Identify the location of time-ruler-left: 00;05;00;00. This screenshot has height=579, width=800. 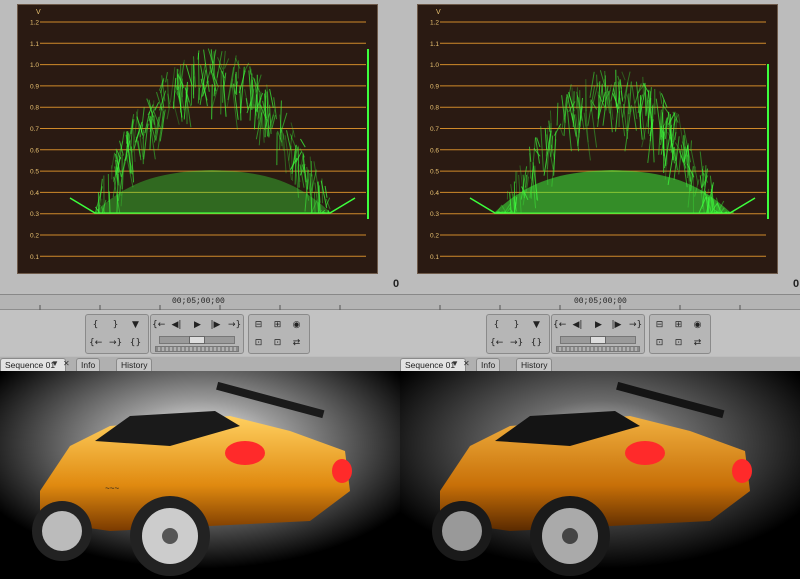
(200, 302).